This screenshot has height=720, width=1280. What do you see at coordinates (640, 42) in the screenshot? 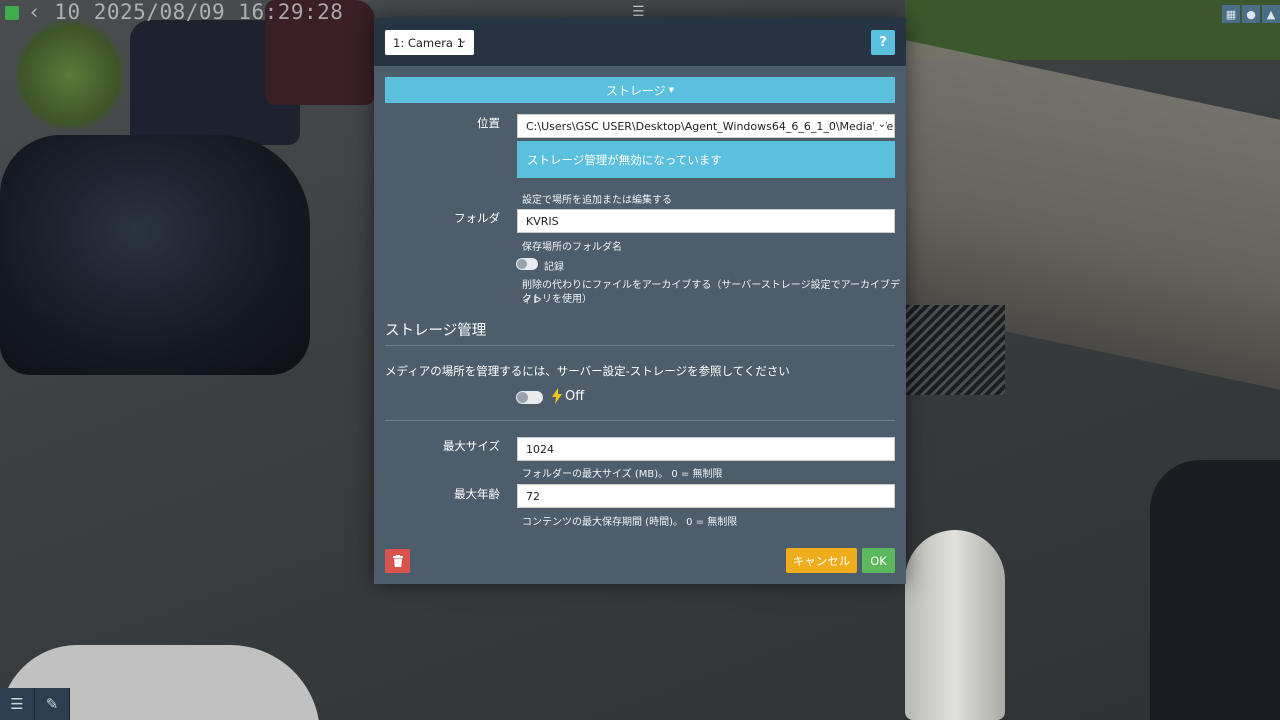
I see `dialog-header: 1: Camera 1 ⌄ ?` at bounding box center [640, 42].